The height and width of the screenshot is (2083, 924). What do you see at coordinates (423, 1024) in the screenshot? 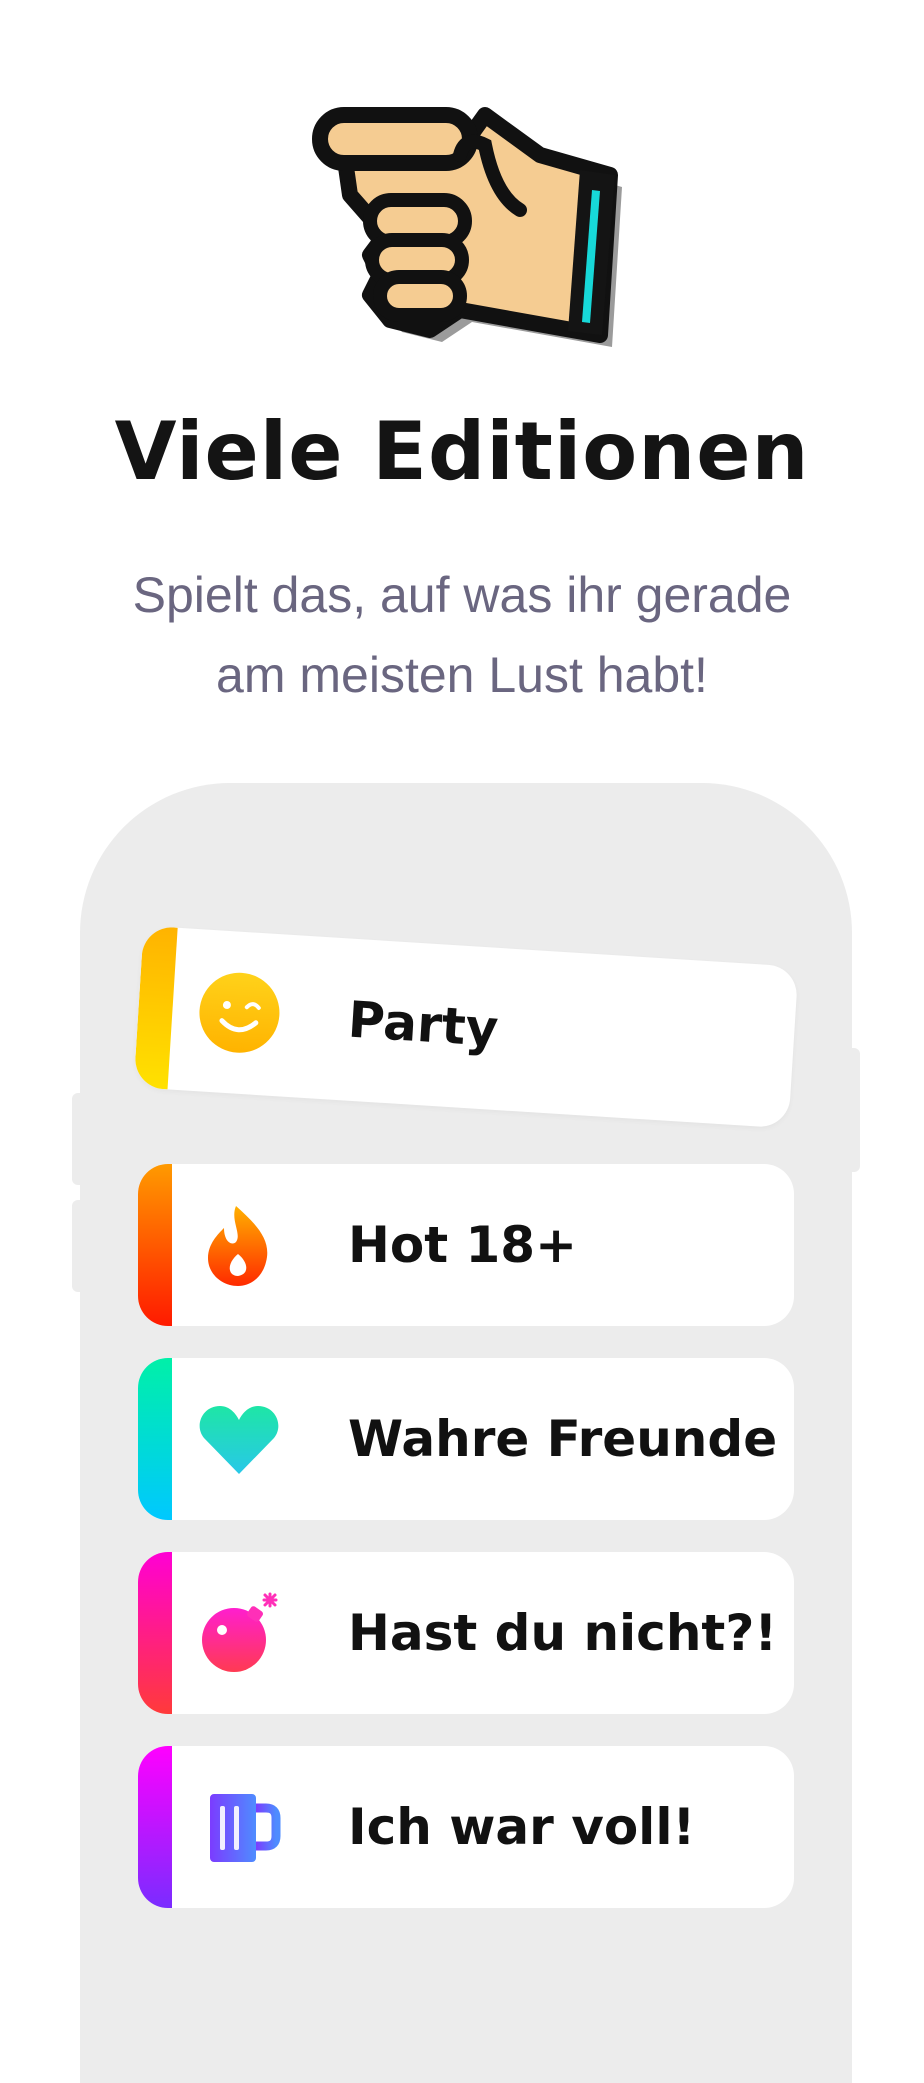
I see `edition-label: Party` at bounding box center [423, 1024].